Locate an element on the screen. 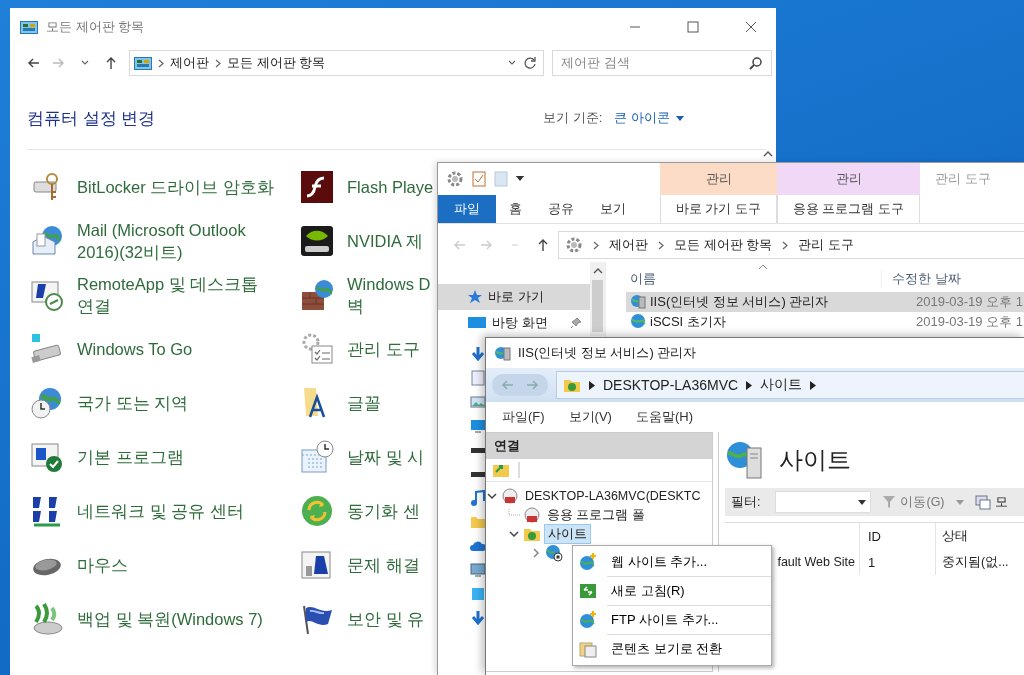  ribbon-tab: 바로 가기 도구 is located at coordinates (718, 209).